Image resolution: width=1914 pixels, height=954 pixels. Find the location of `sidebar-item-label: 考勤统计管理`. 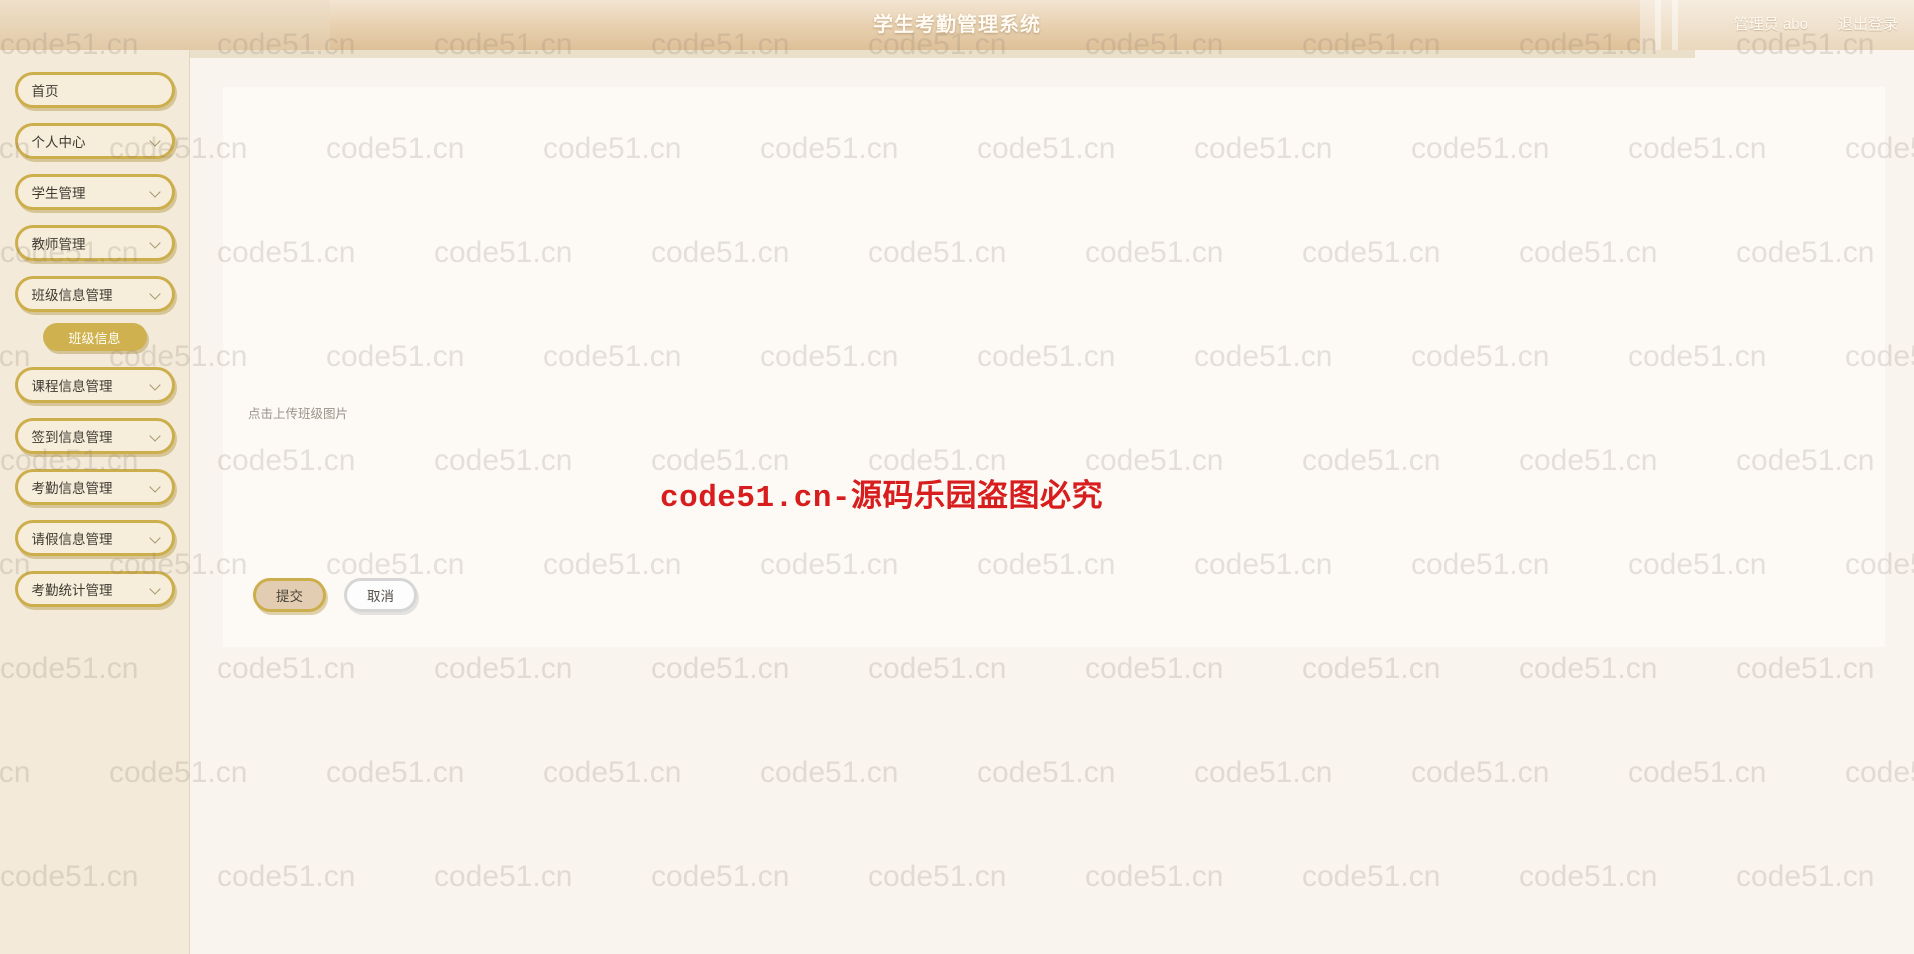

sidebar-item-label: 考勤统计管理 is located at coordinates (72, 590).